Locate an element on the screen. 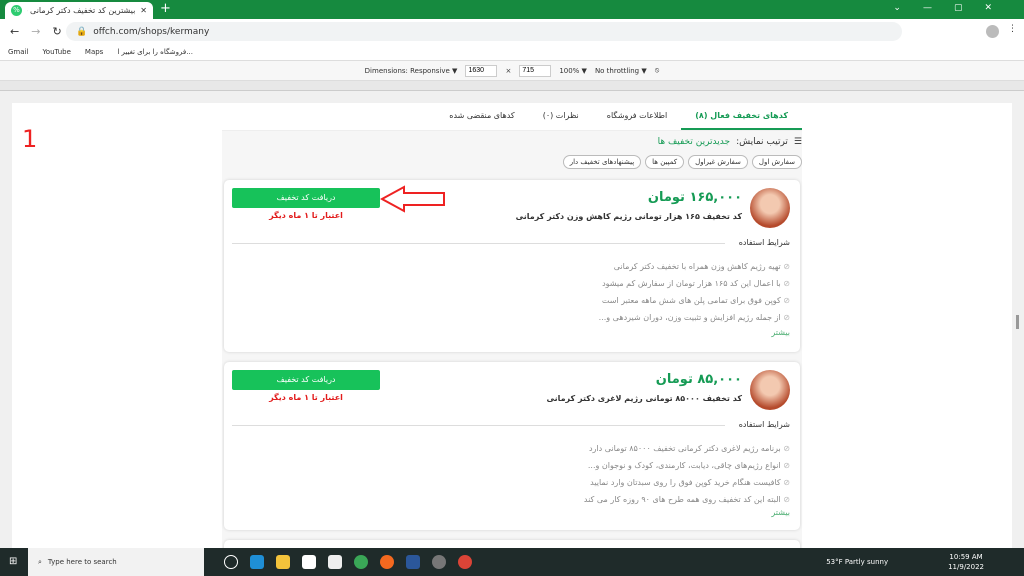  reload-icon: ↻ is located at coordinates (56, 31).